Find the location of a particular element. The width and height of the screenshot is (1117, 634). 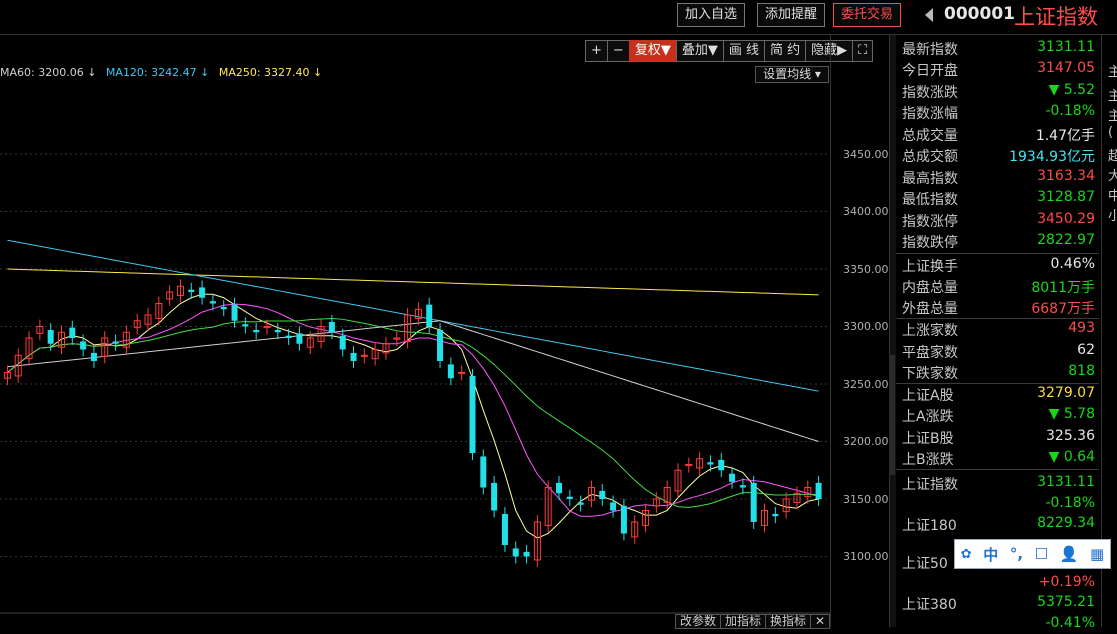

top-bar: 加入自选 添加提醒 委托交易 000001 上证指数 is located at coordinates (558, 17).